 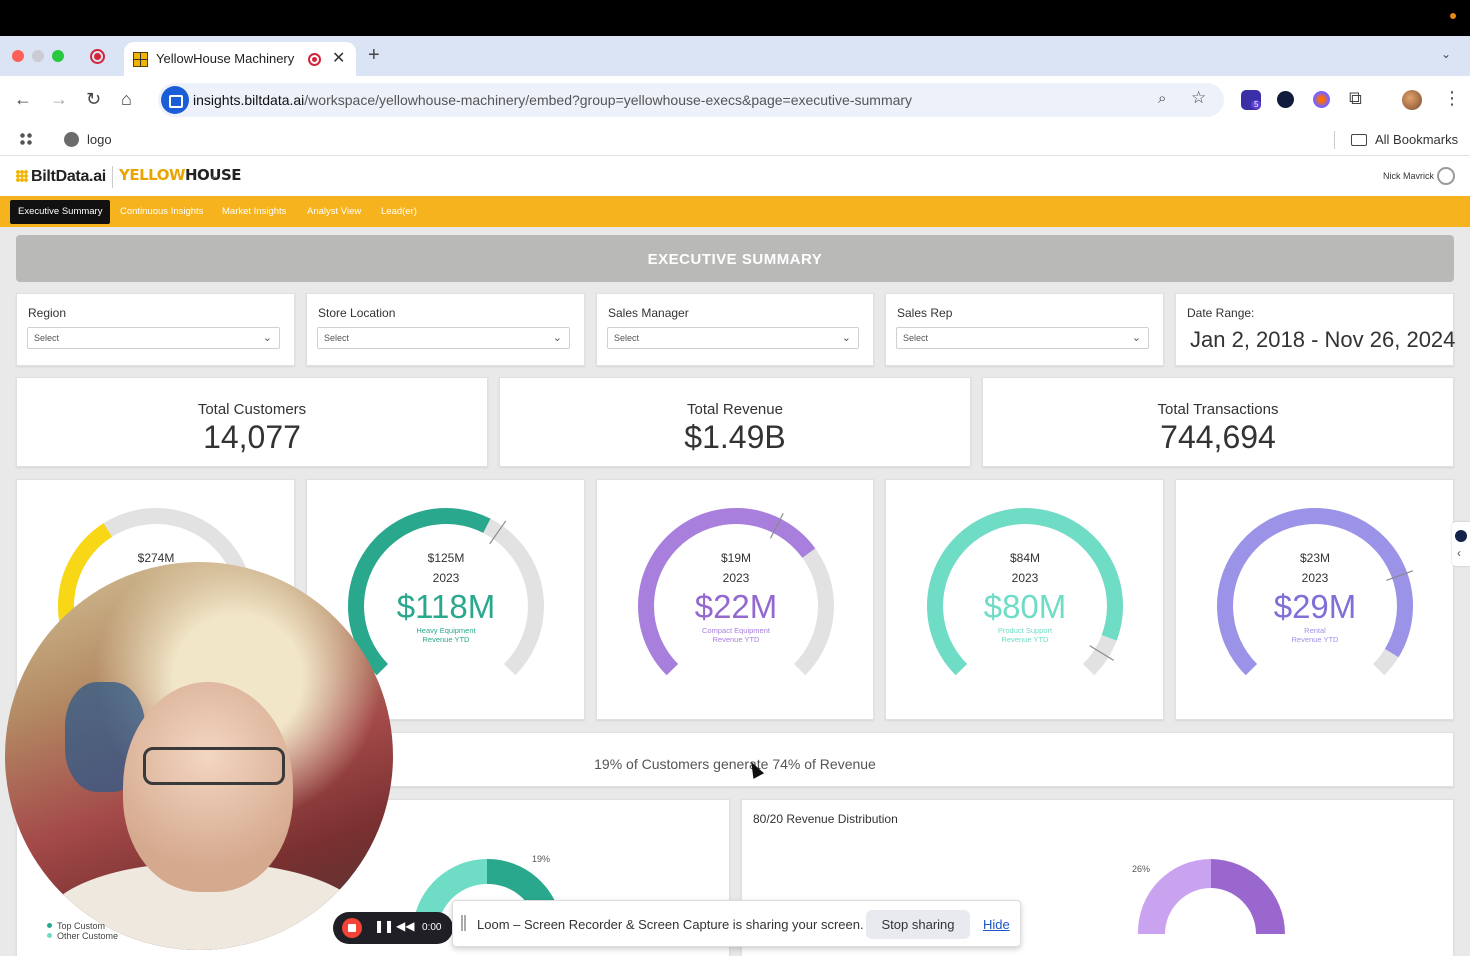 I want to click on browser-tab-active: YellowHouse Machinery ✕, so click(x=240, y=59).